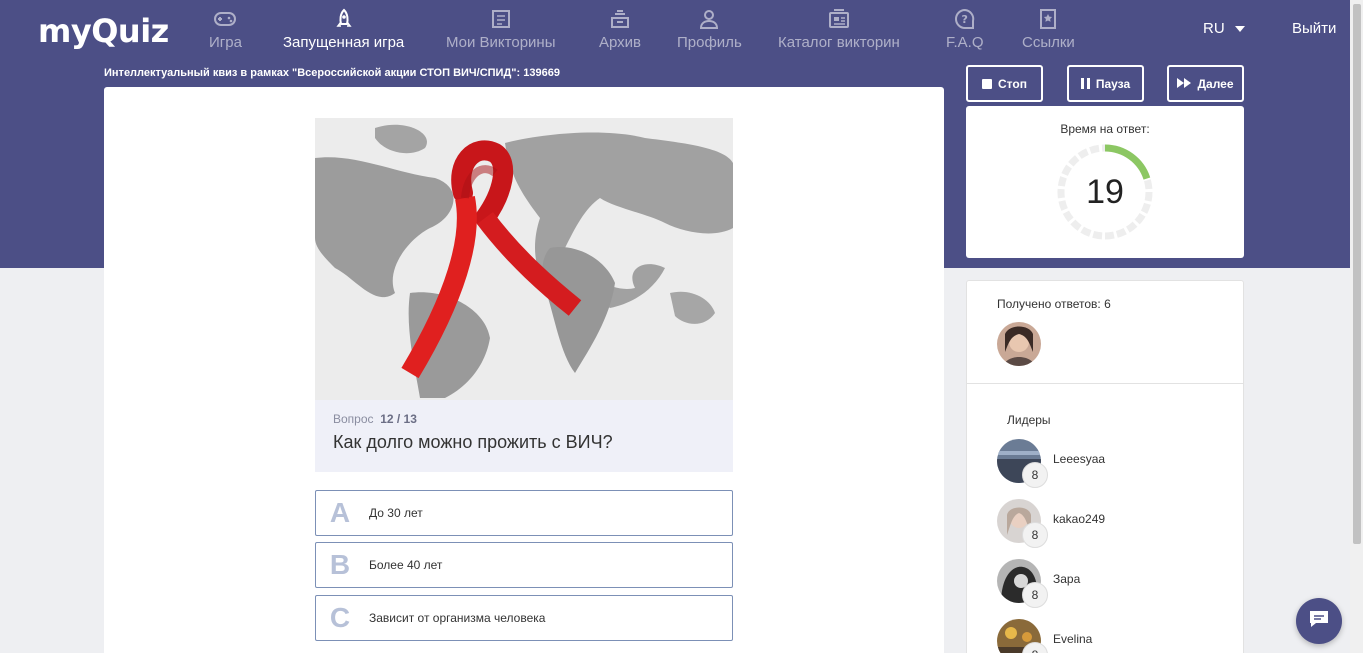 The height and width of the screenshot is (653, 1363). What do you see at coordinates (340, 617) in the screenshot?
I see `answer-letter: C` at bounding box center [340, 617].